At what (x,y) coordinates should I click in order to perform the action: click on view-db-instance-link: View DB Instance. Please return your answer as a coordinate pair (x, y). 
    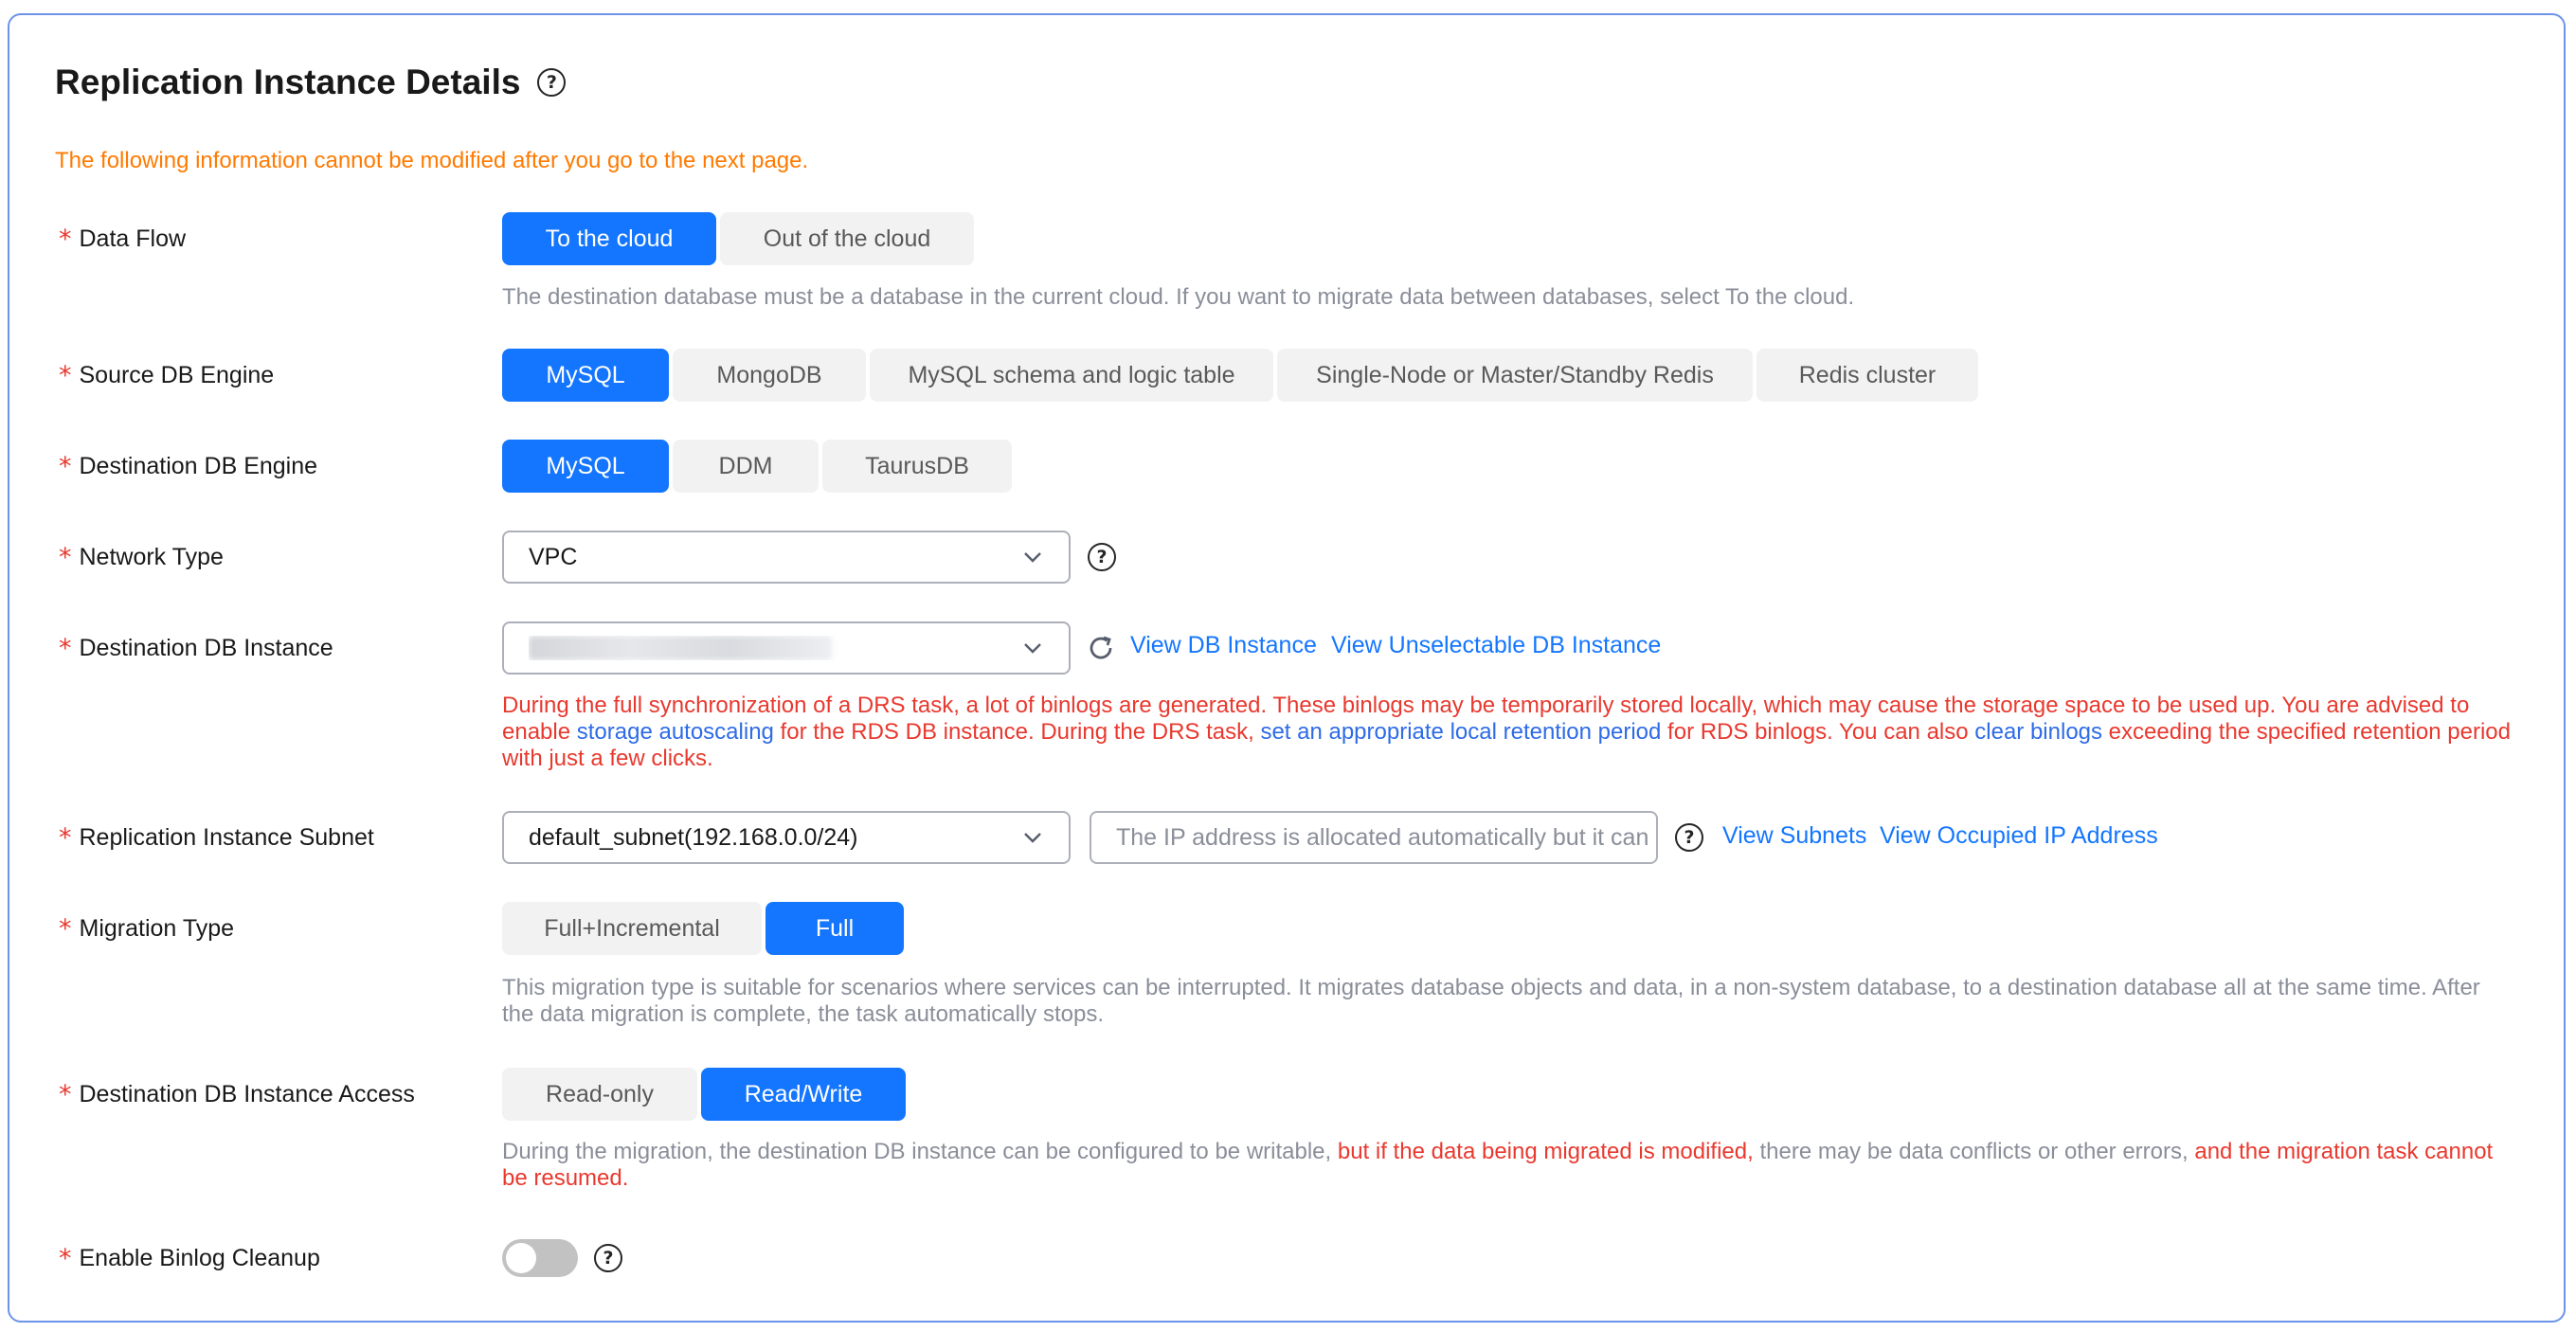
    Looking at the image, I should click on (1223, 645).